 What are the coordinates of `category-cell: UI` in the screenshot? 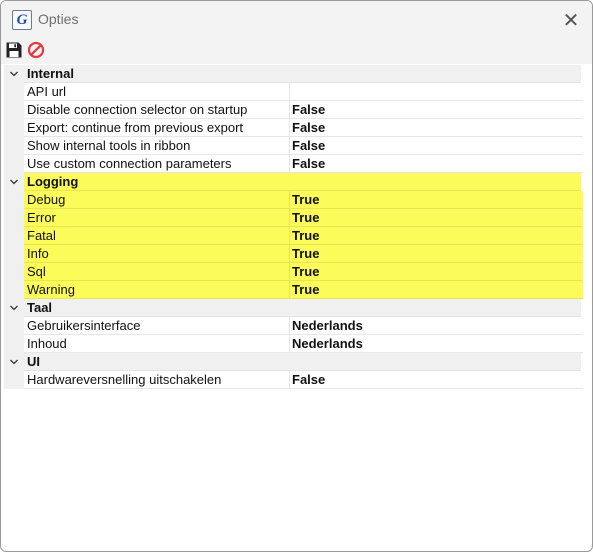 It's located at (302, 362).